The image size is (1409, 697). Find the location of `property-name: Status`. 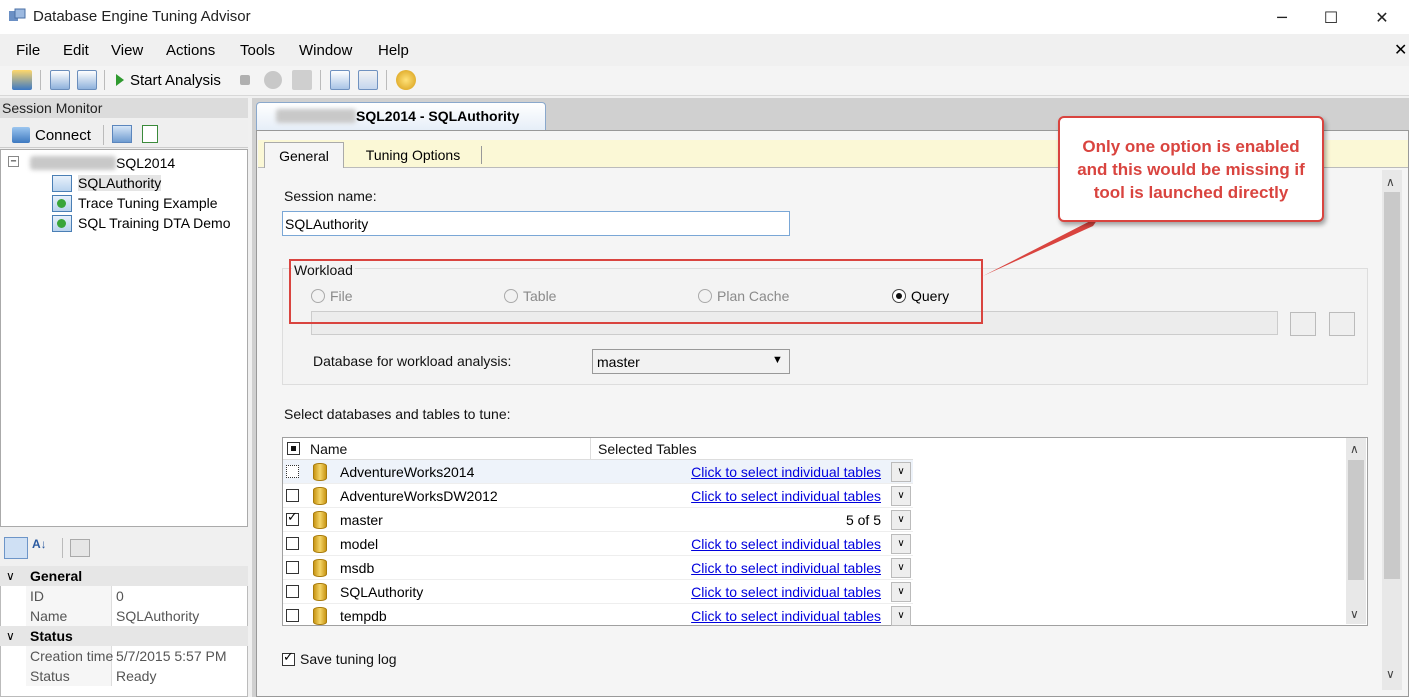

property-name: Status is located at coordinates (50, 676).